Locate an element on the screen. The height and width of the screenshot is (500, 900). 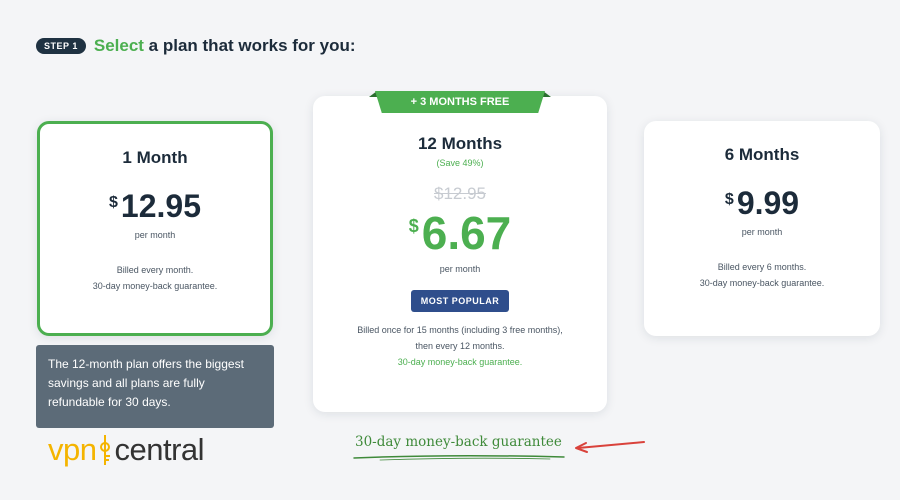
plan-price: $ 6.67 is located at coordinates (460, 233).